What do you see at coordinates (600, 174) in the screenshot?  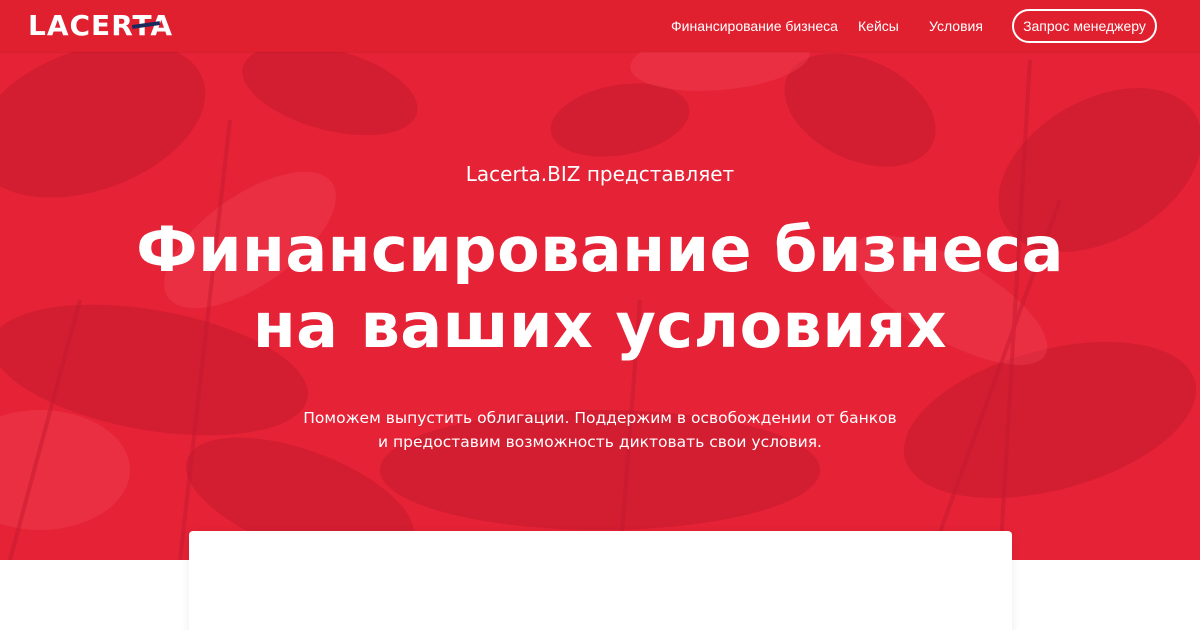 I see `hero-eyebrow: Lacerta.BIZ представляет` at bounding box center [600, 174].